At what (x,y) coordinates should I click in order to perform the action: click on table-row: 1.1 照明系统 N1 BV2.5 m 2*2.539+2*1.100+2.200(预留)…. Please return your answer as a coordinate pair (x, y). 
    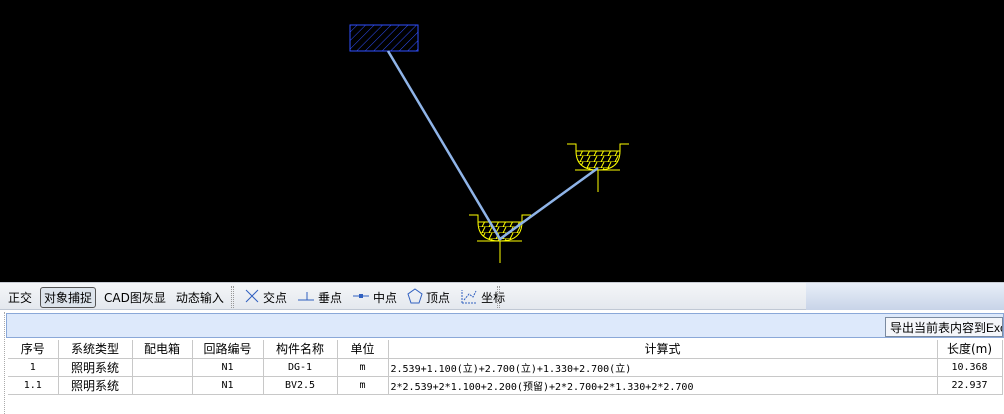
    Looking at the image, I should click on (505, 385).